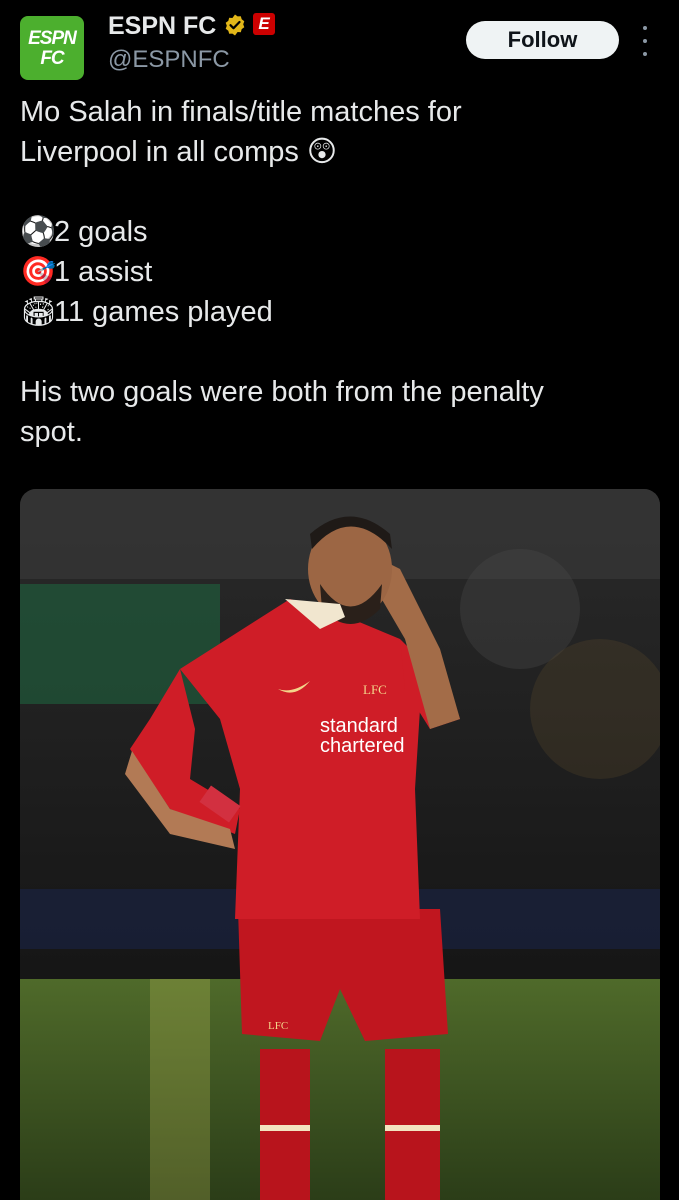 This screenshot has height=1200, width=679. What do you see at coordinates (162, 26) in the screenshot?
I see `account-name: ESPN FC` at bounding box center [162, 26].